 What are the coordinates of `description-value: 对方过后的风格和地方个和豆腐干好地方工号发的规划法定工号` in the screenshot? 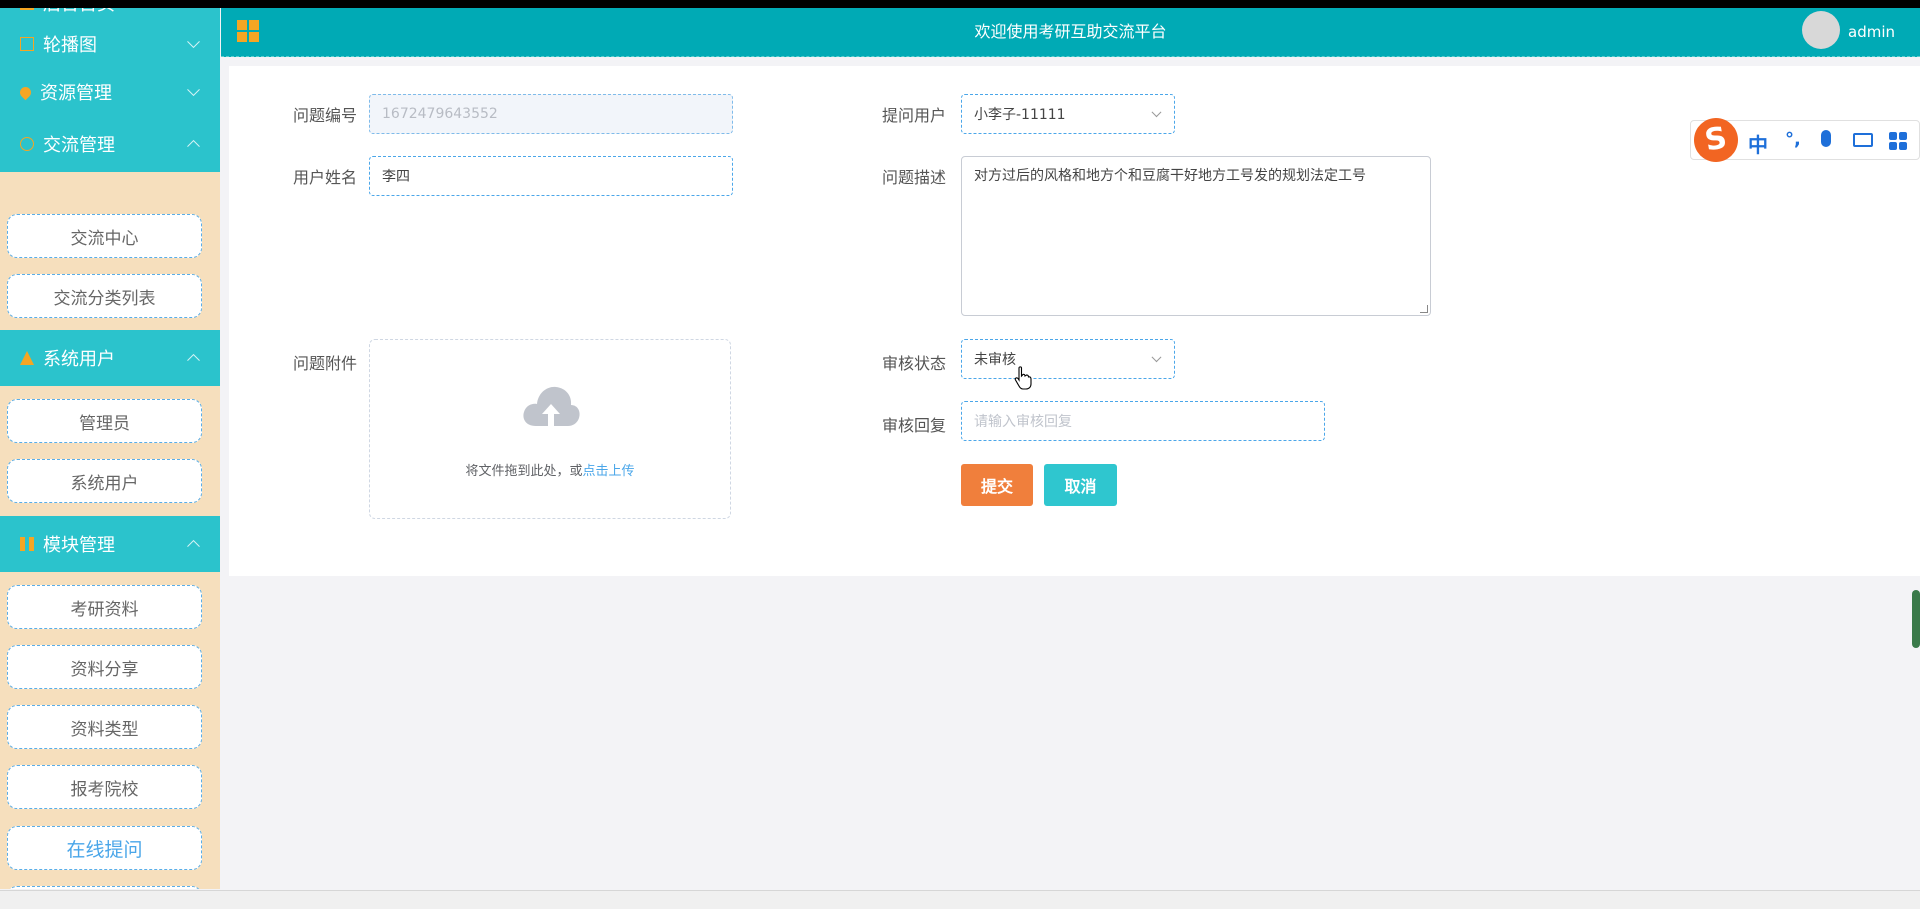 It's located at (1170, 176).